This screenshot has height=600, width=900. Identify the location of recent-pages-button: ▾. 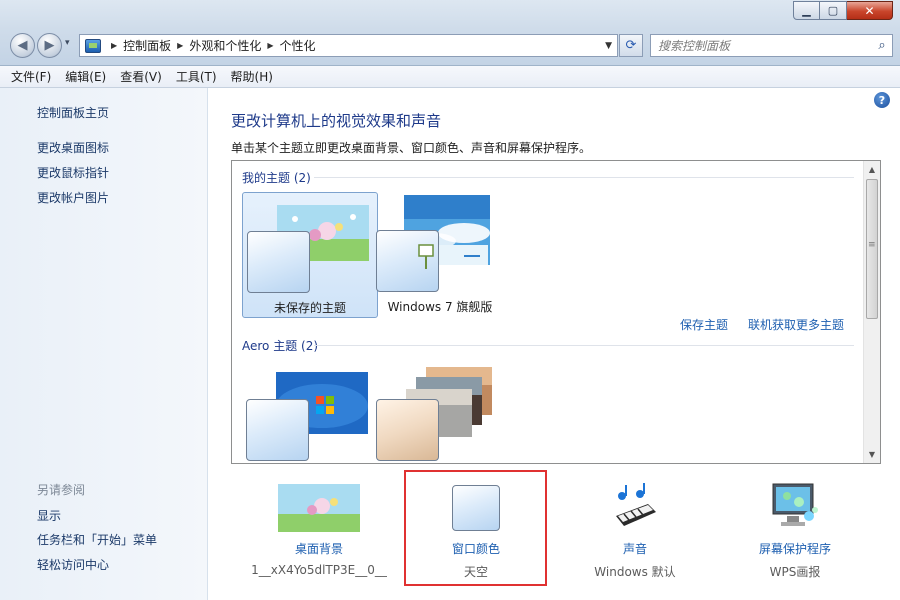
(67, 43).